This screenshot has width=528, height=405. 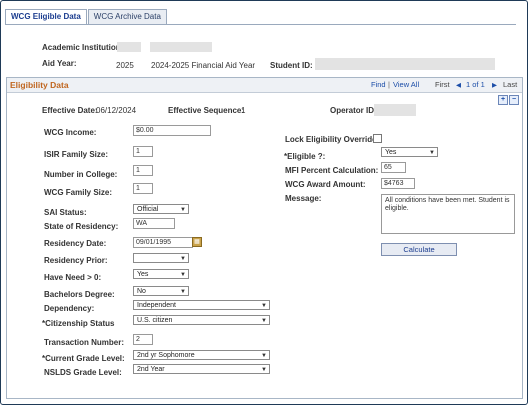 I want to click on student-id-label: Student ID:, so click(x=291, y=65).